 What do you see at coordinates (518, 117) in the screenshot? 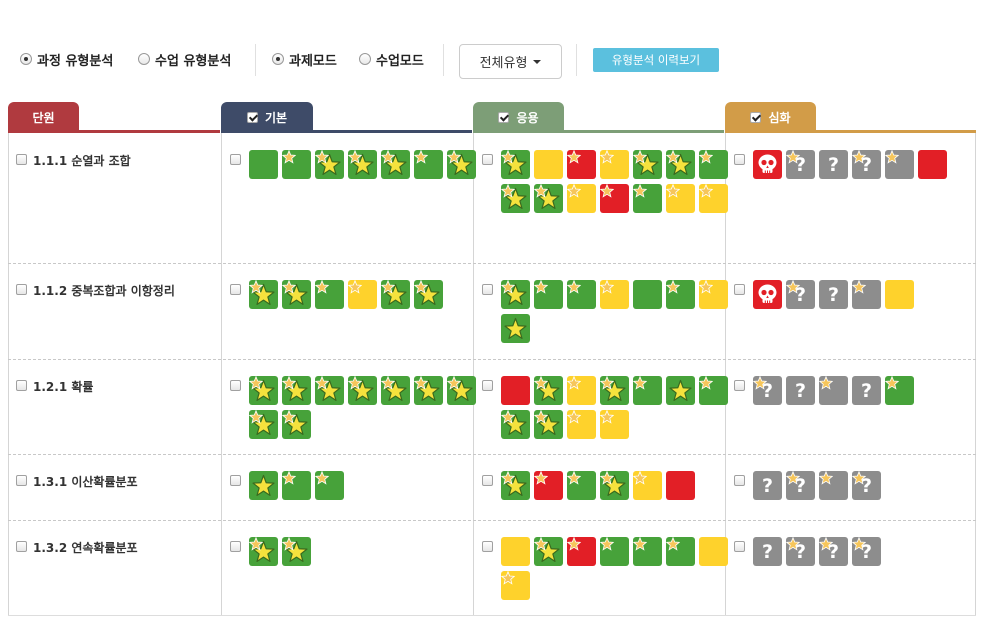
I see `column-header-applied: 응용` at bounding box center [518, 117].